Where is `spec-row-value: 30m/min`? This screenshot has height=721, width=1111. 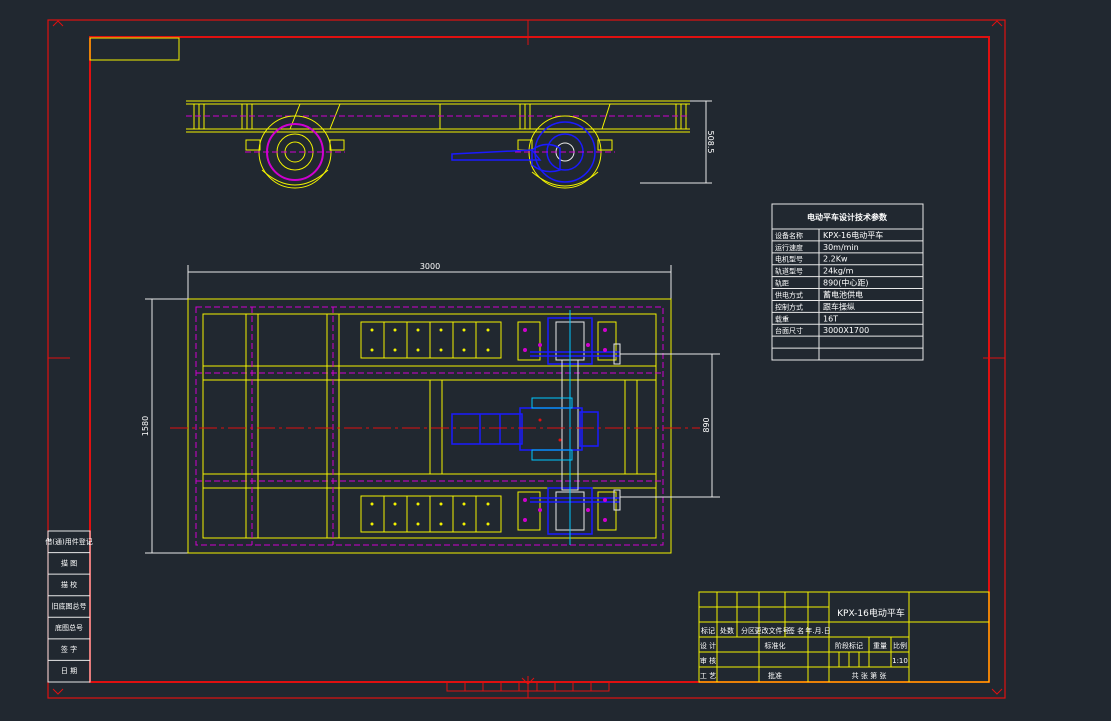 spec-row-value: 30m/min is located at coordinates (841, 247).